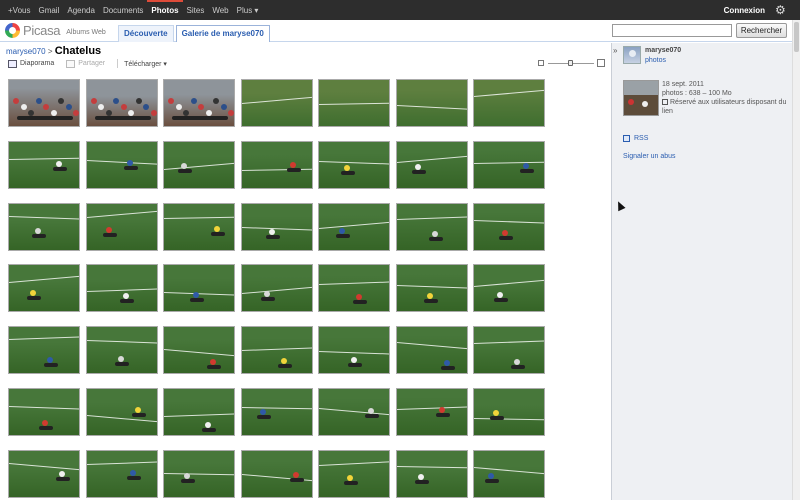 This screenshot has width=800, height=500. Describe the element at coordinates (541, 63) in the screenshot. I see `small-thumbnail-icon` at that location.